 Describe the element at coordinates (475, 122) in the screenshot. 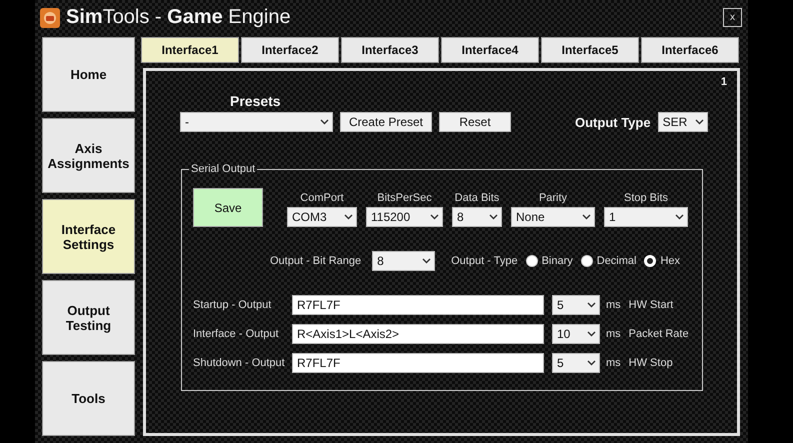

I see `reset-button: Reset` at that location.